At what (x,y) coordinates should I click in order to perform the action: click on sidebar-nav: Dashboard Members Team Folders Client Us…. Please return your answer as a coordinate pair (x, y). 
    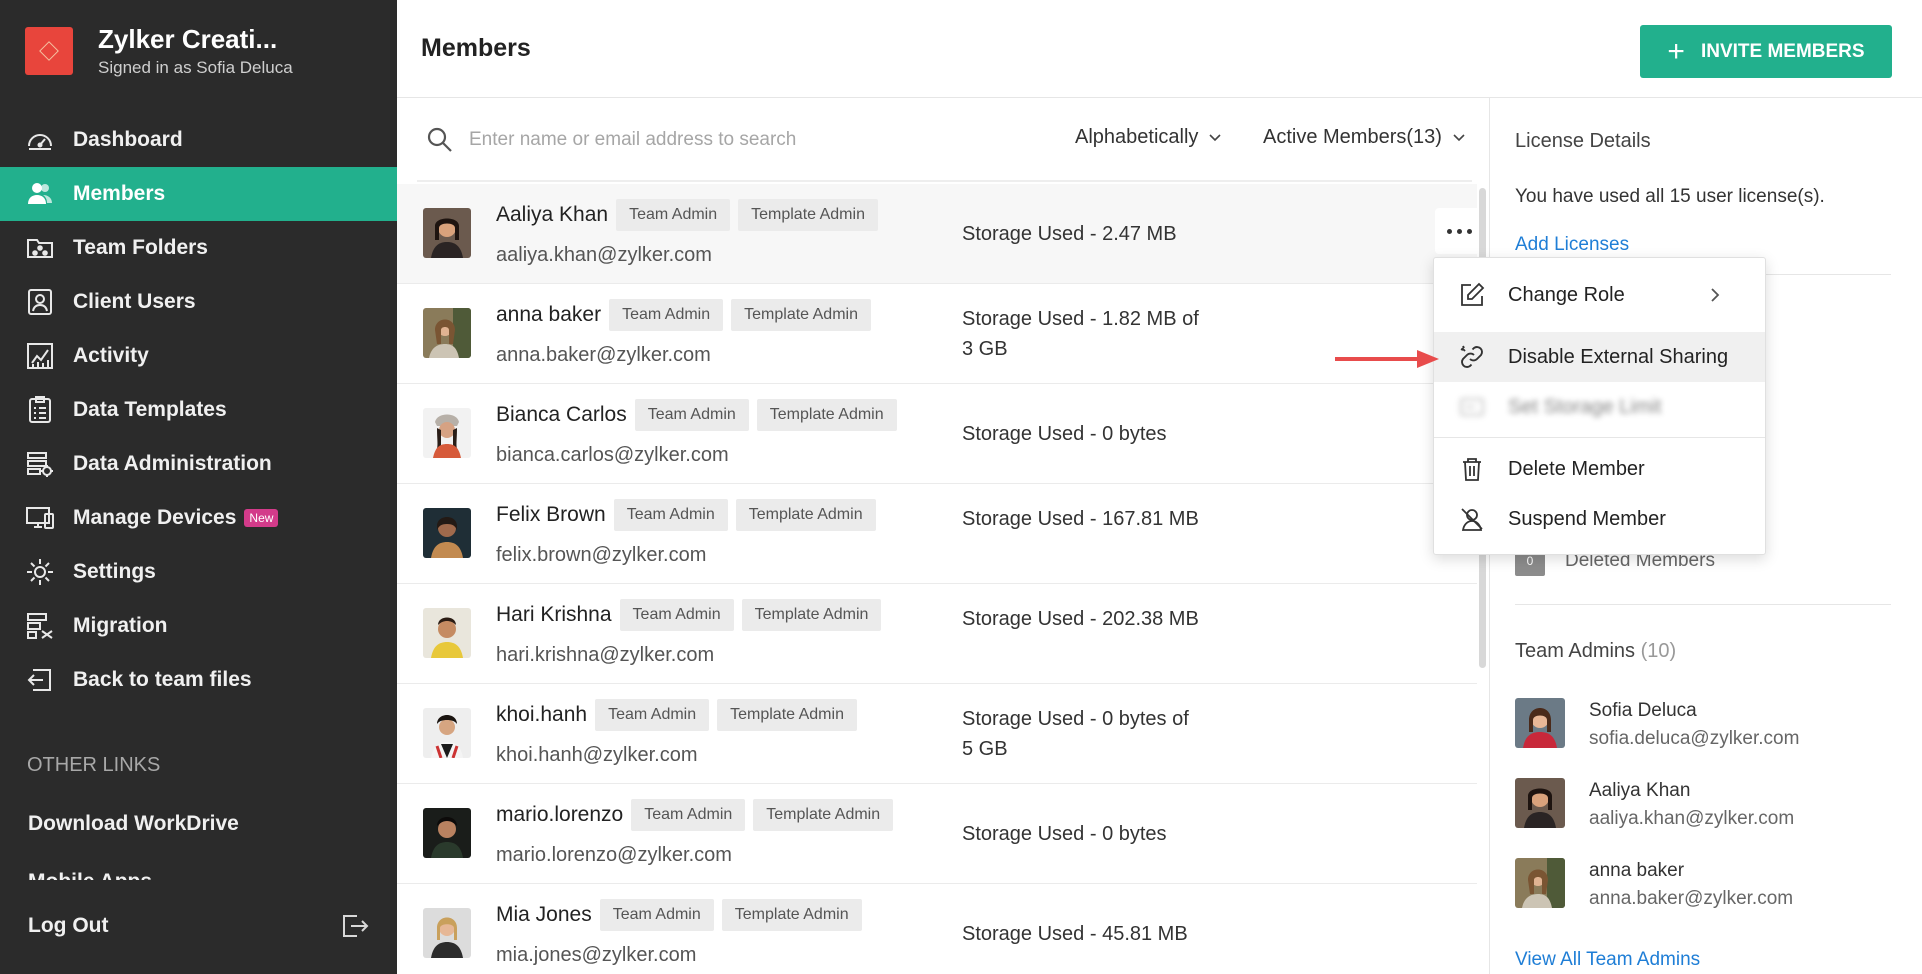
    Looking at the image, I should click on (198, 410).